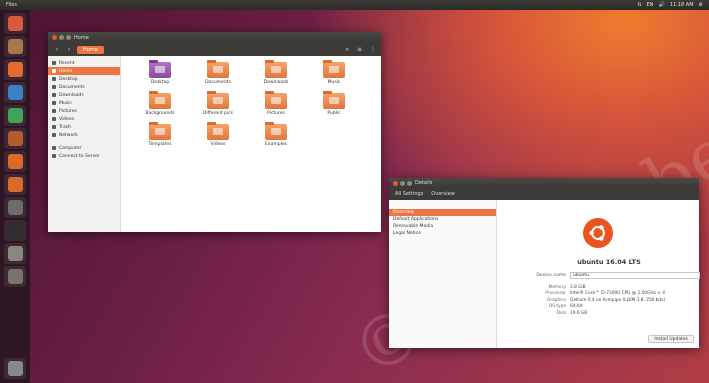 Image resolution: width=709 pixels, height=383 pixels. I want to click on spec-value: 19.6 GB, so click(579, 313).